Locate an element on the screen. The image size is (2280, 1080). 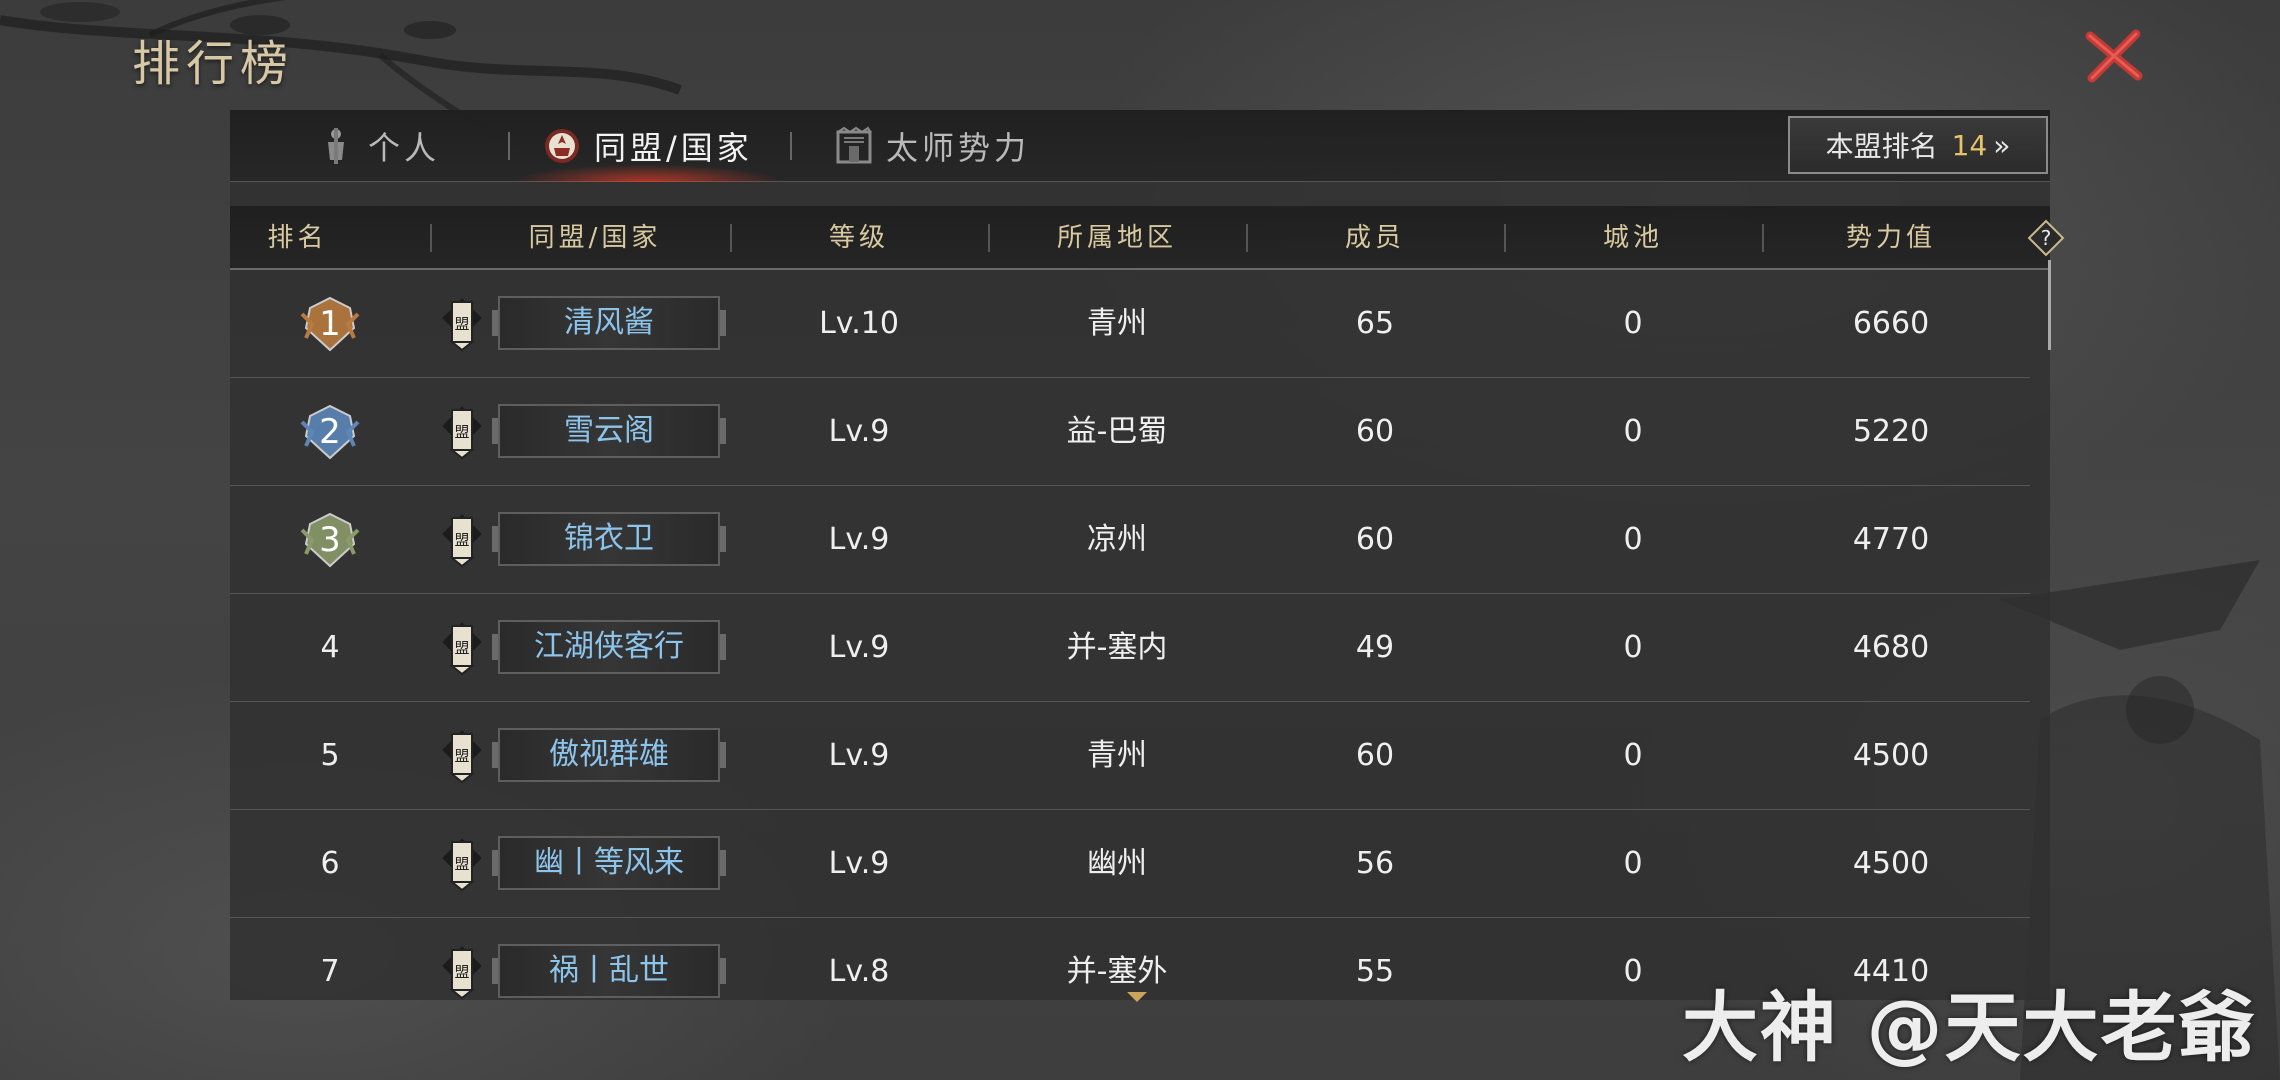
tab-label: 同盟/国家 is located at coordinates (673, 148).